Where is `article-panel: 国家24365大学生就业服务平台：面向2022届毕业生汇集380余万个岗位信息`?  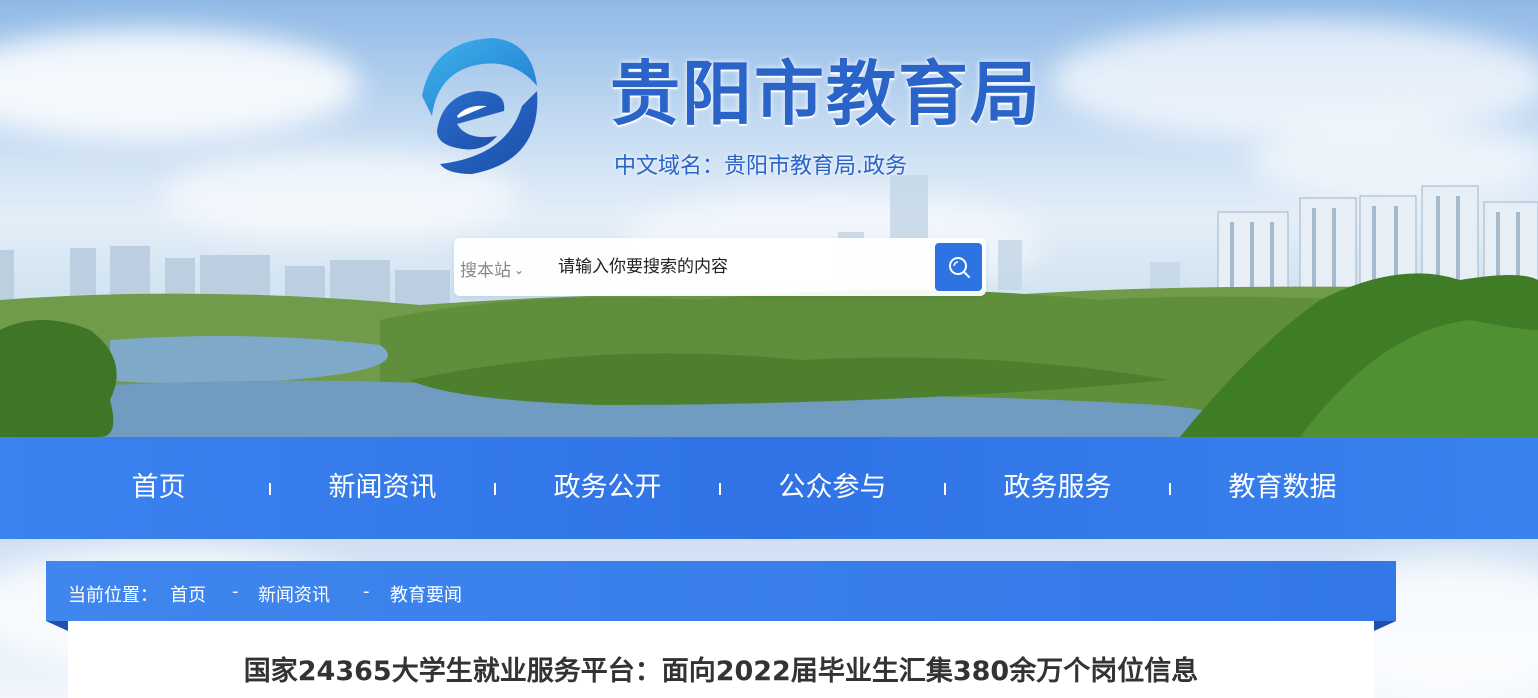 article-panel: 国家24365大学生就业服务平台：面向2022届毕业生汇集380余万个岗位信息 is located at coordinates (721, 659).